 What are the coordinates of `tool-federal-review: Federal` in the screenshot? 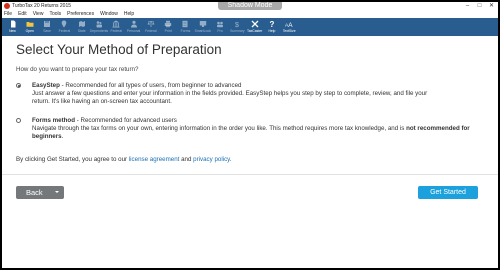 It's located at (150, 27).